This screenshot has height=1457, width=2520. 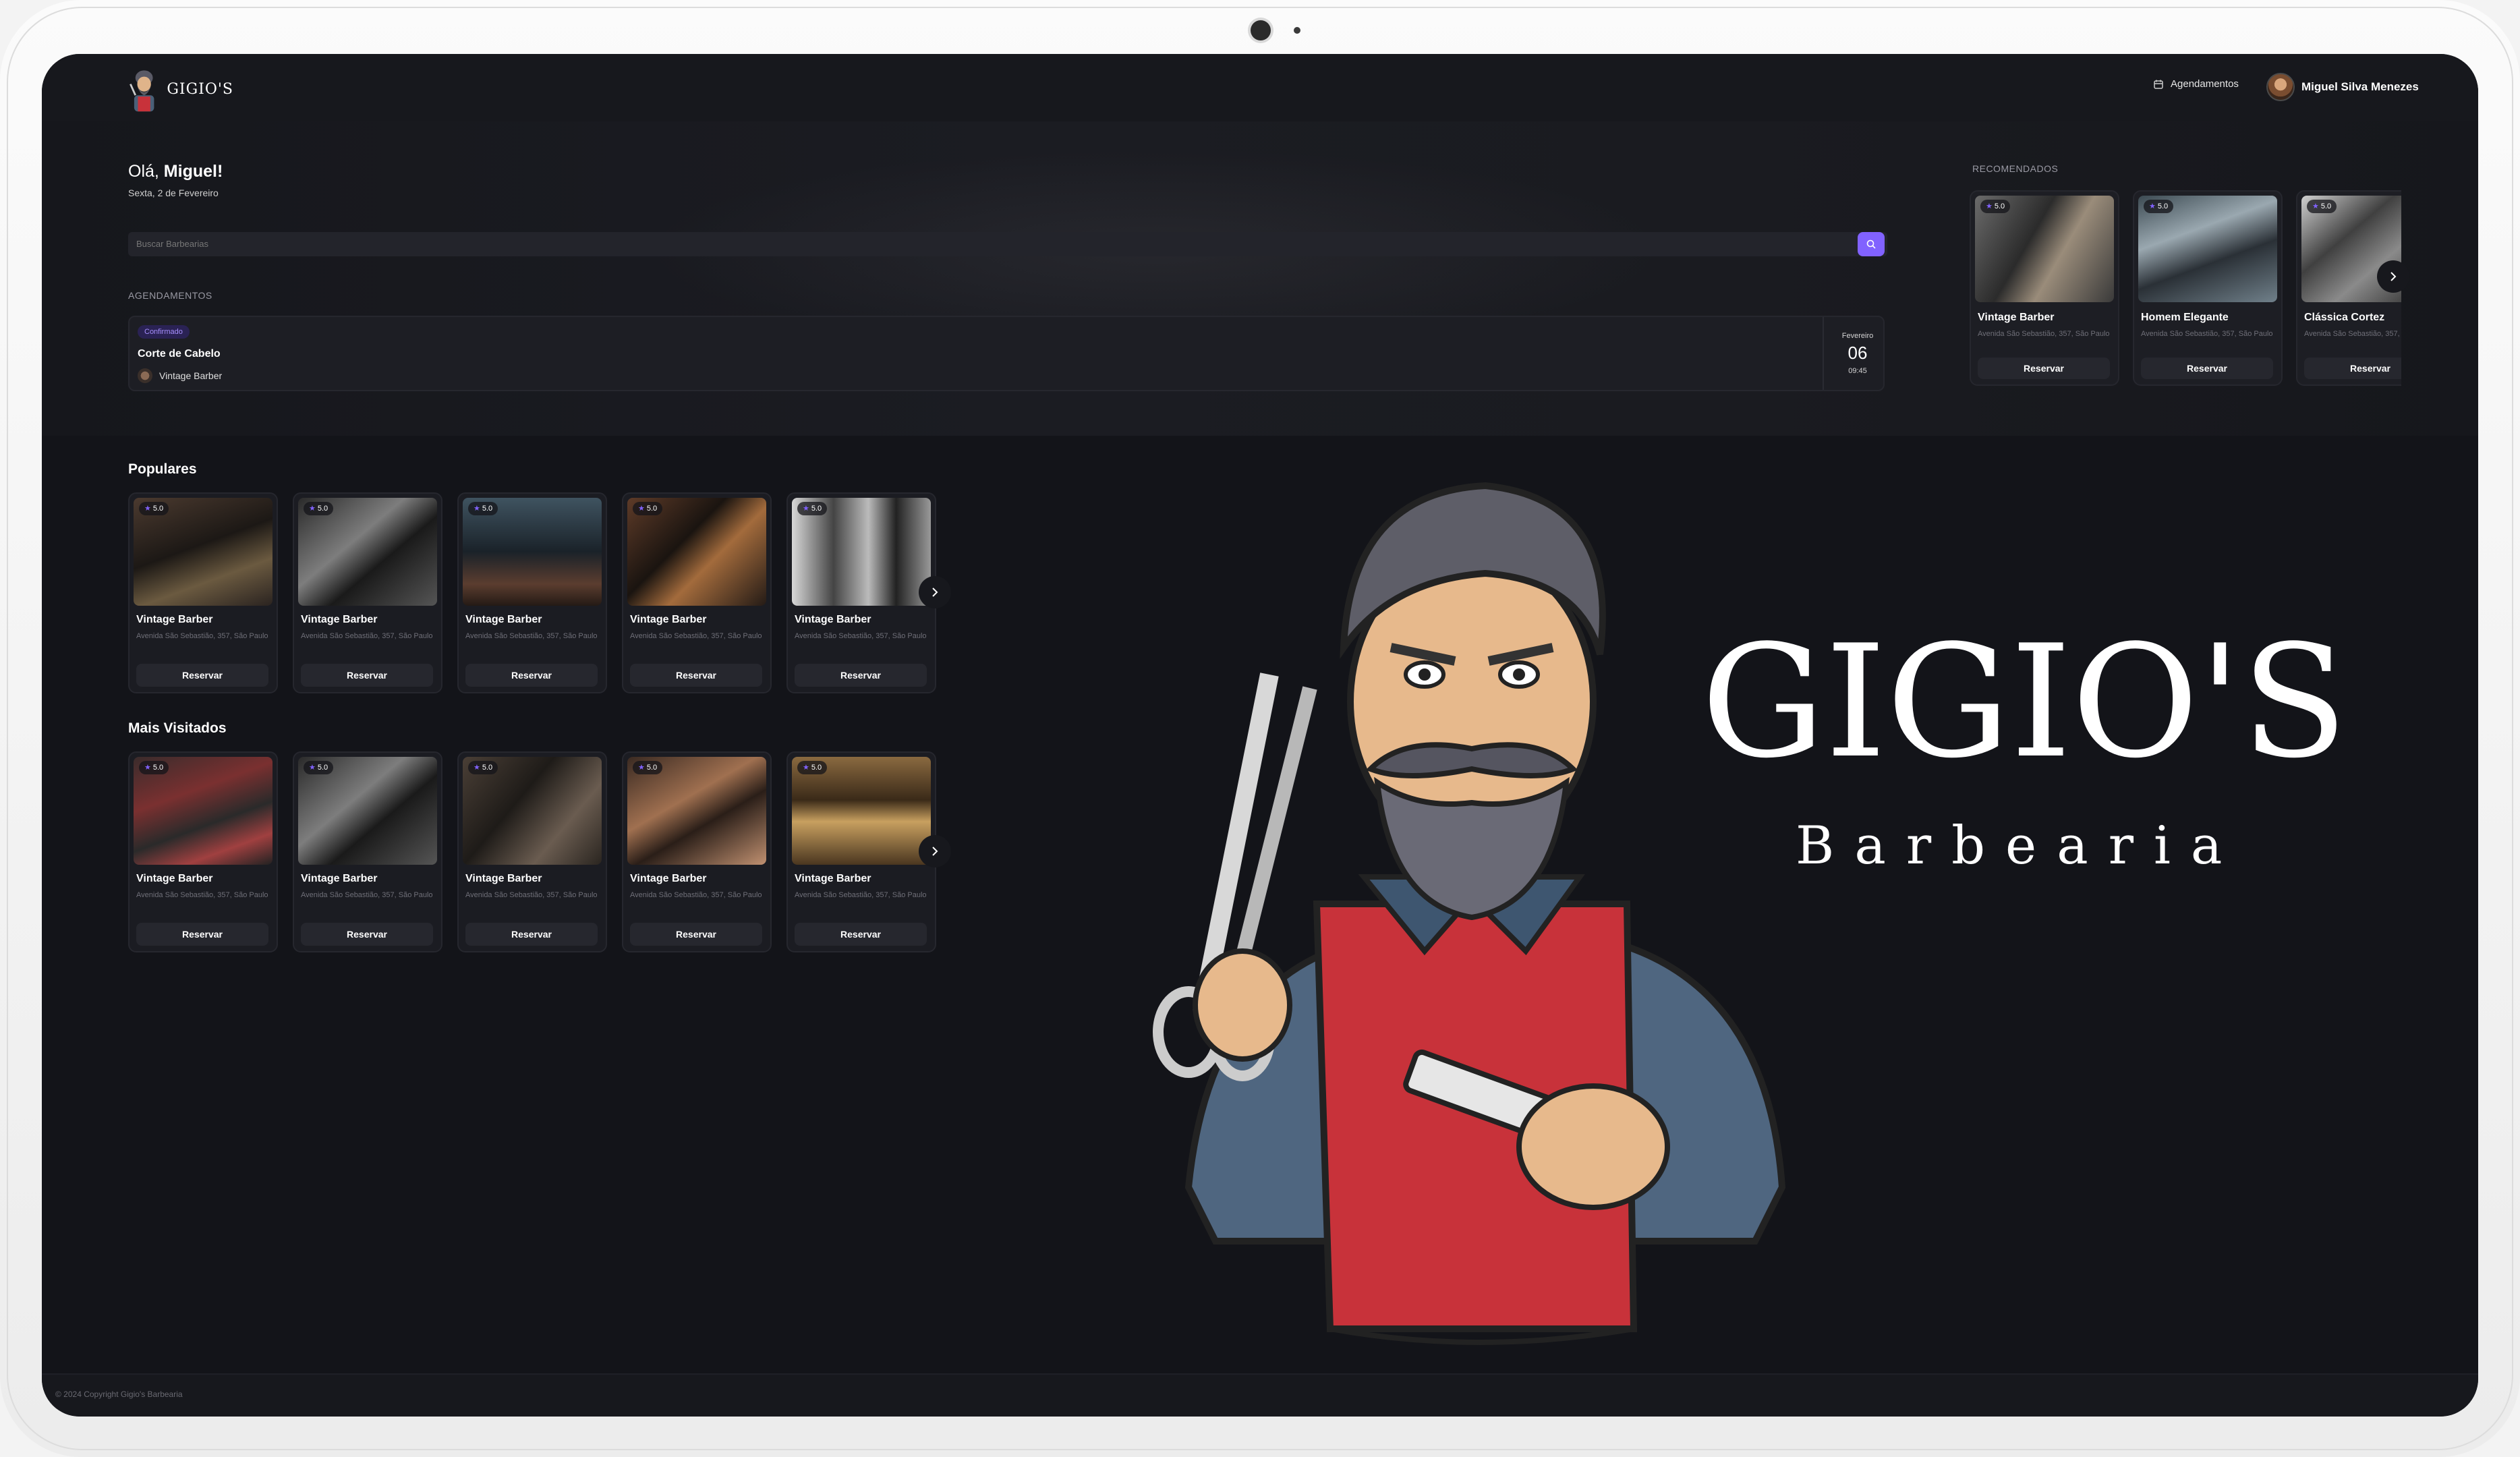 I want to click on divider, so click(x=1823, y=354).